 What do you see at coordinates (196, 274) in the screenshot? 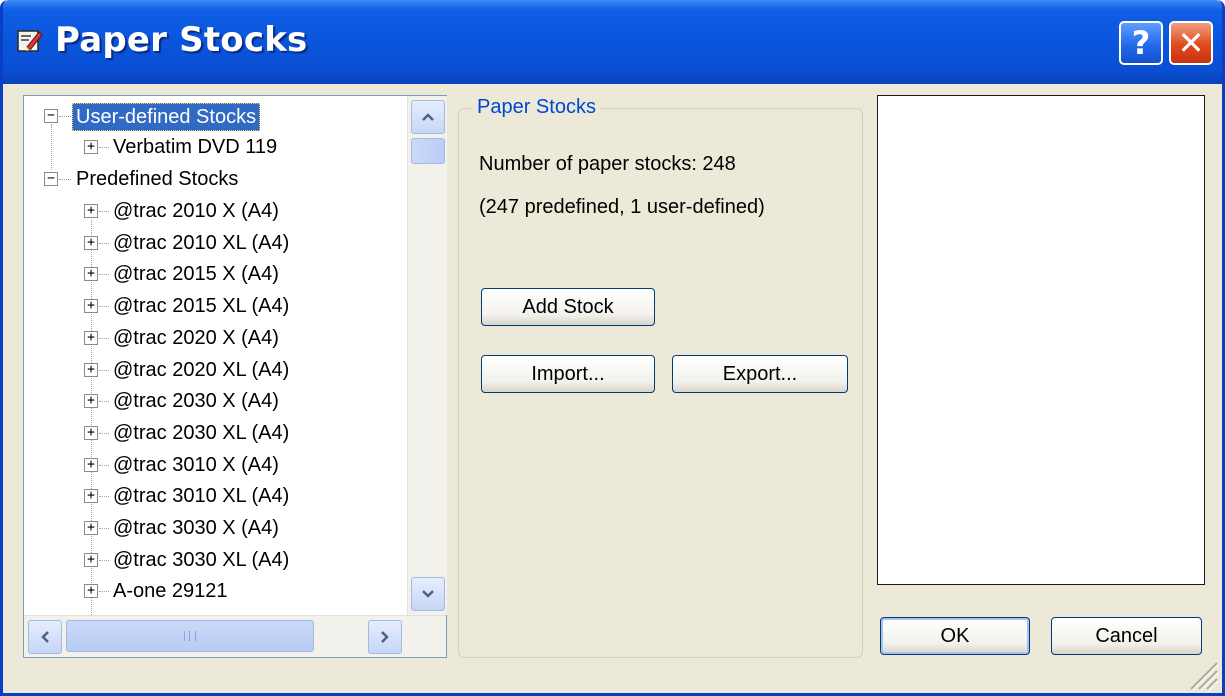
I see `tree-node-label: @trac 2015 X (A4)` at bounding box center [196, 274].